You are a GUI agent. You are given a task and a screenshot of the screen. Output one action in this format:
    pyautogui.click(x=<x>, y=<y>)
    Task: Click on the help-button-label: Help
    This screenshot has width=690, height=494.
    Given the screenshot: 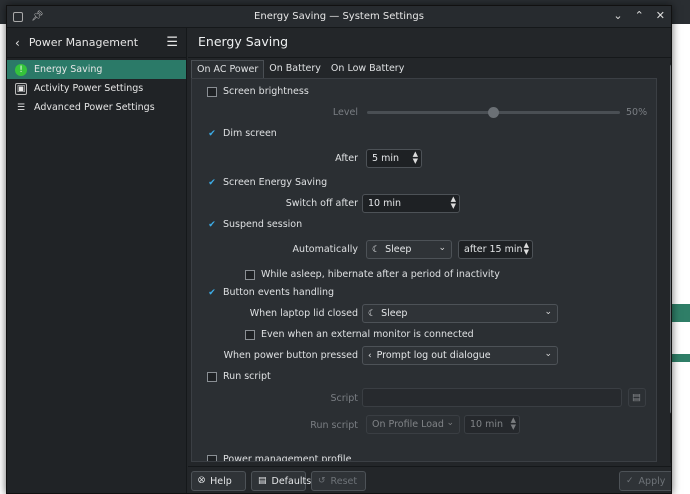 What is the action you would take?
    pyautogui.click(x=221, y=481)
    